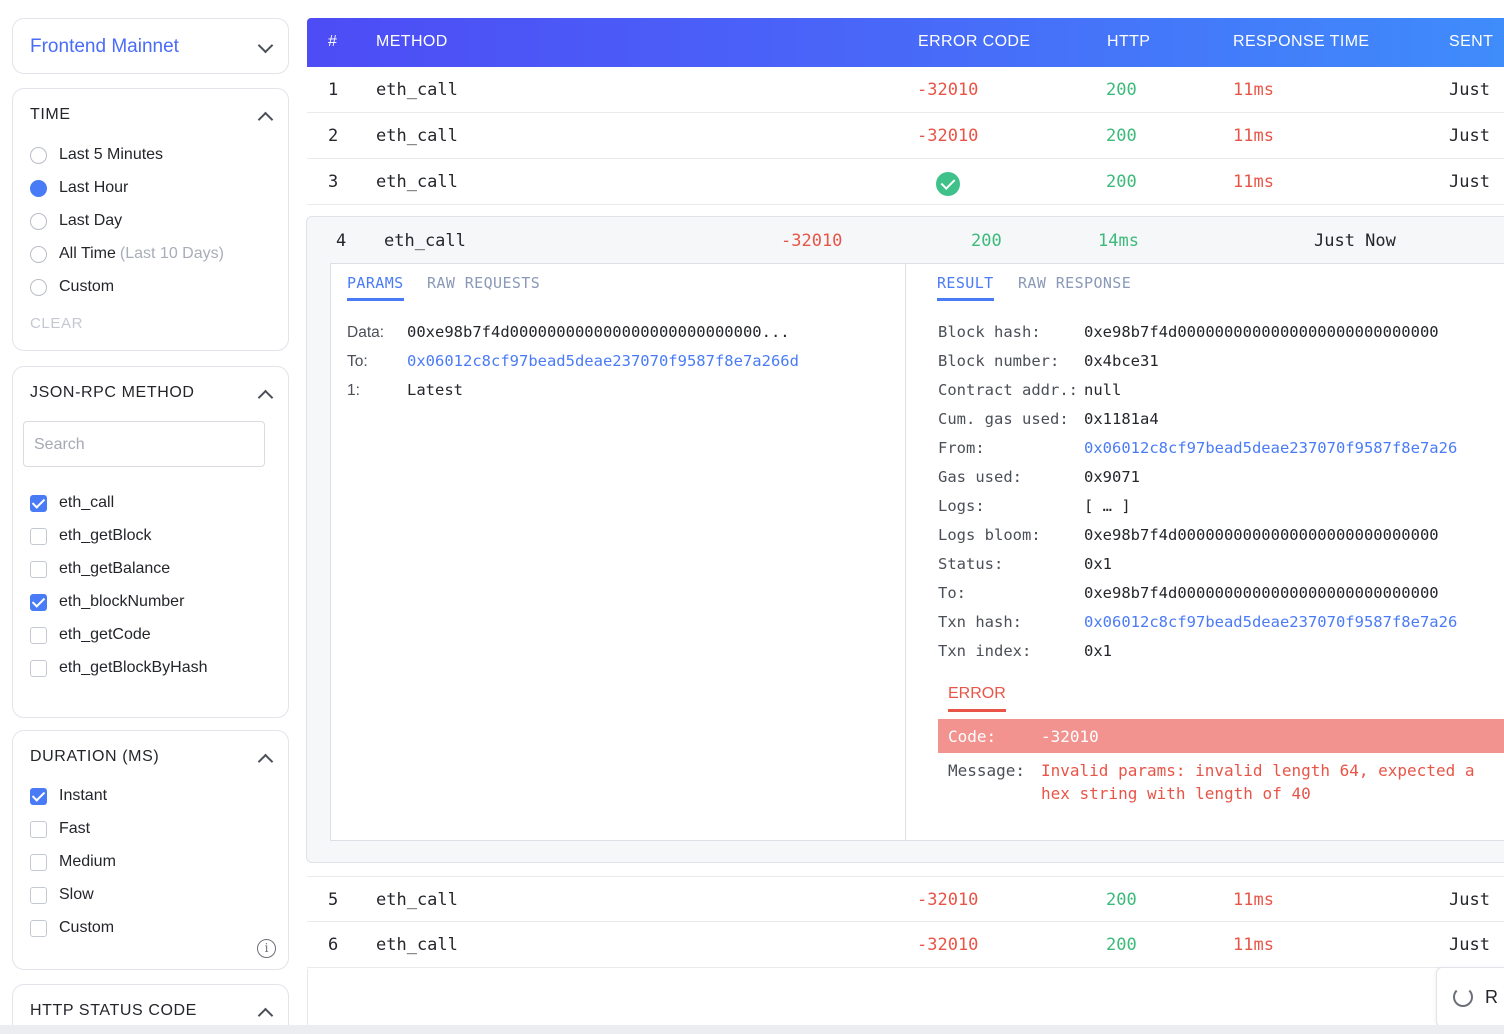  What do you see at coordinates (105, 634) in the screenshot?
I see `option-label: eth_getCode` at bounding box center [105, 634].